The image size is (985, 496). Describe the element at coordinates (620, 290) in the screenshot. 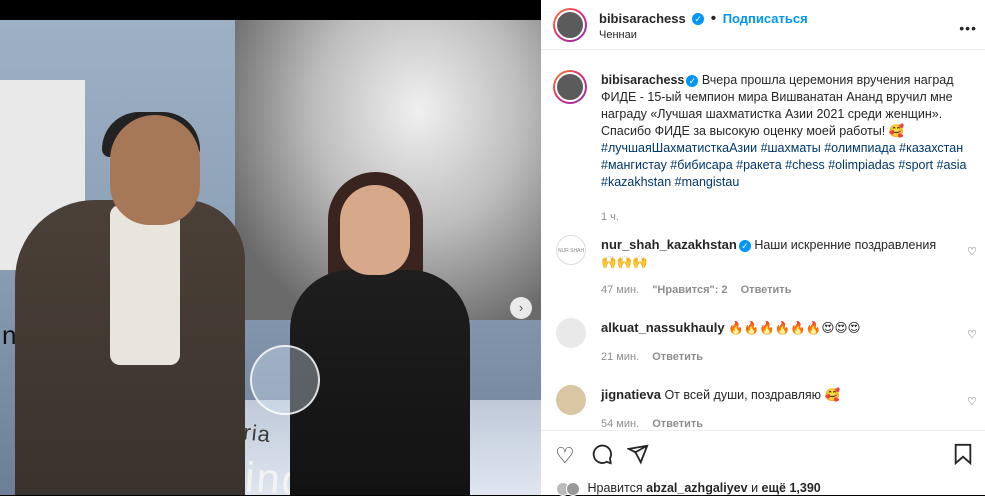

I see `comment-time: 47 мин.` at that location.